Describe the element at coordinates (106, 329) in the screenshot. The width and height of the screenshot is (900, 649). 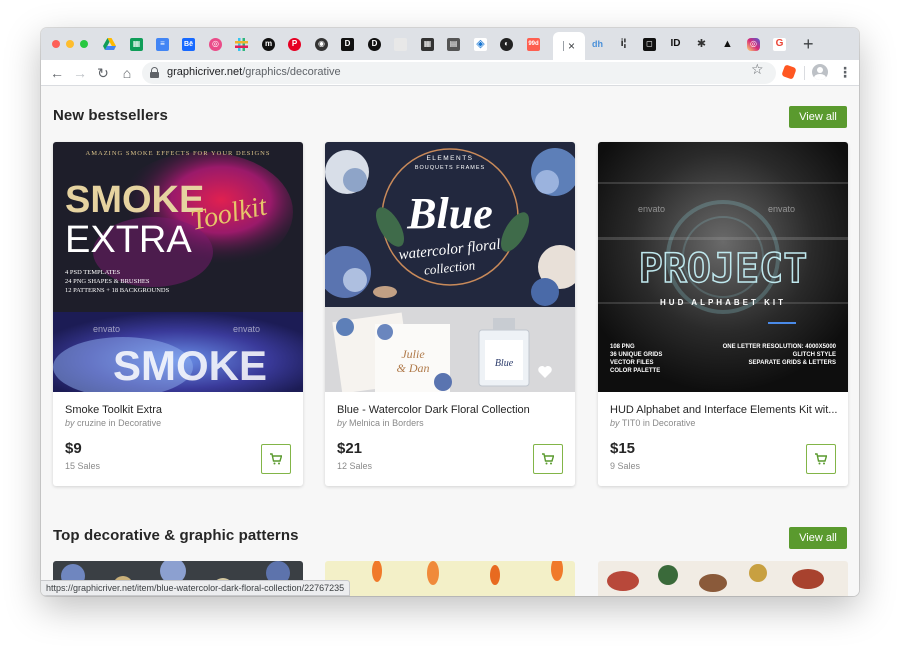
I see `envato-watermark: envato` at that location.